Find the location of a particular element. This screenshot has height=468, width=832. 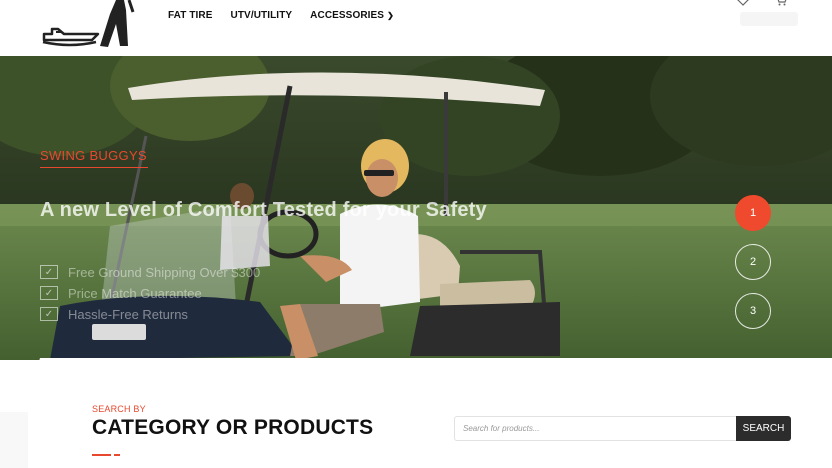

nav-fat-tire: FAT TIRE is located at coordinates (190, 15).